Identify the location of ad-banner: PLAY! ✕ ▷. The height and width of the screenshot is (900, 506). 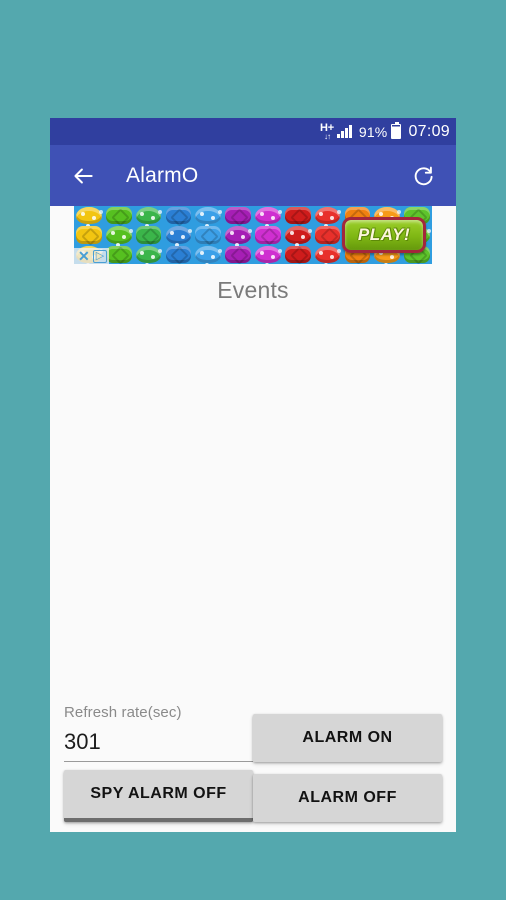
(253, 235).